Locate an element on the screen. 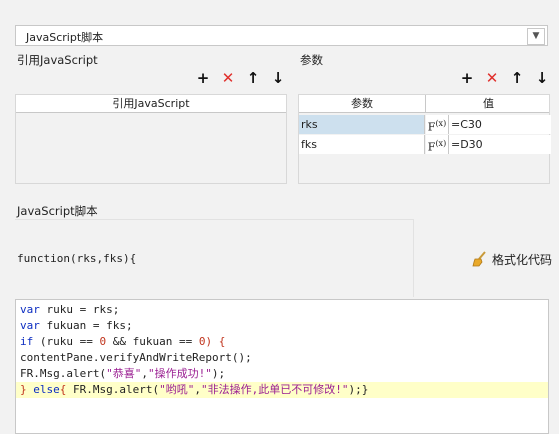 The width and height of the screenshot is (559, 434). code-line: var ruku = rks; is located at coordinates (70, 309).